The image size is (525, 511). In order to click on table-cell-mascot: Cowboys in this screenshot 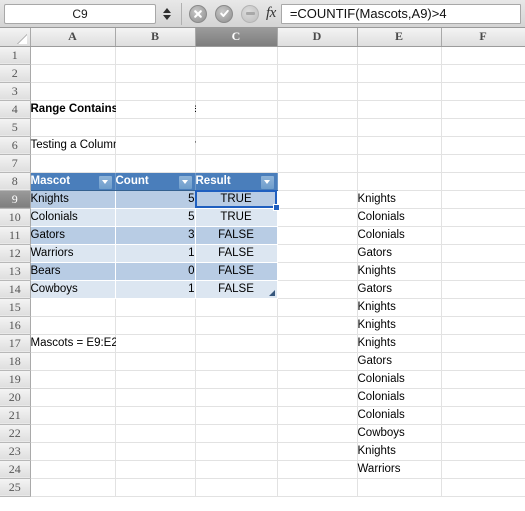, I will do `click(73, 289)`.